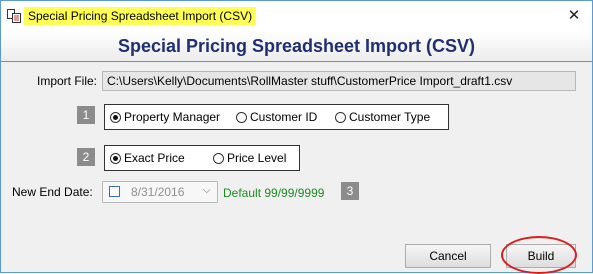  I want to click on close-button: ✕, so click(574, 16).